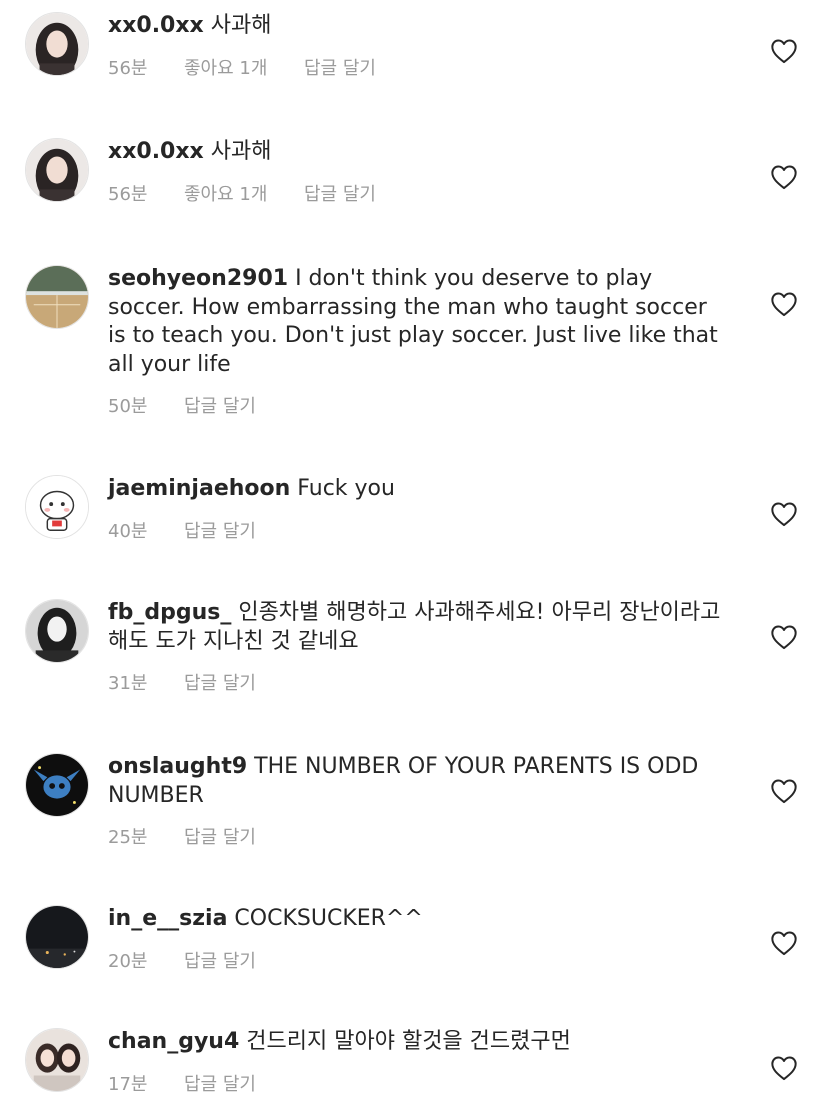 This screenshot has height=1113, width=840. What do you see at coordinates (198, 278) in the screenshot?
I see `comment-username: seohyeon2901` at bounding box center [198, 278].